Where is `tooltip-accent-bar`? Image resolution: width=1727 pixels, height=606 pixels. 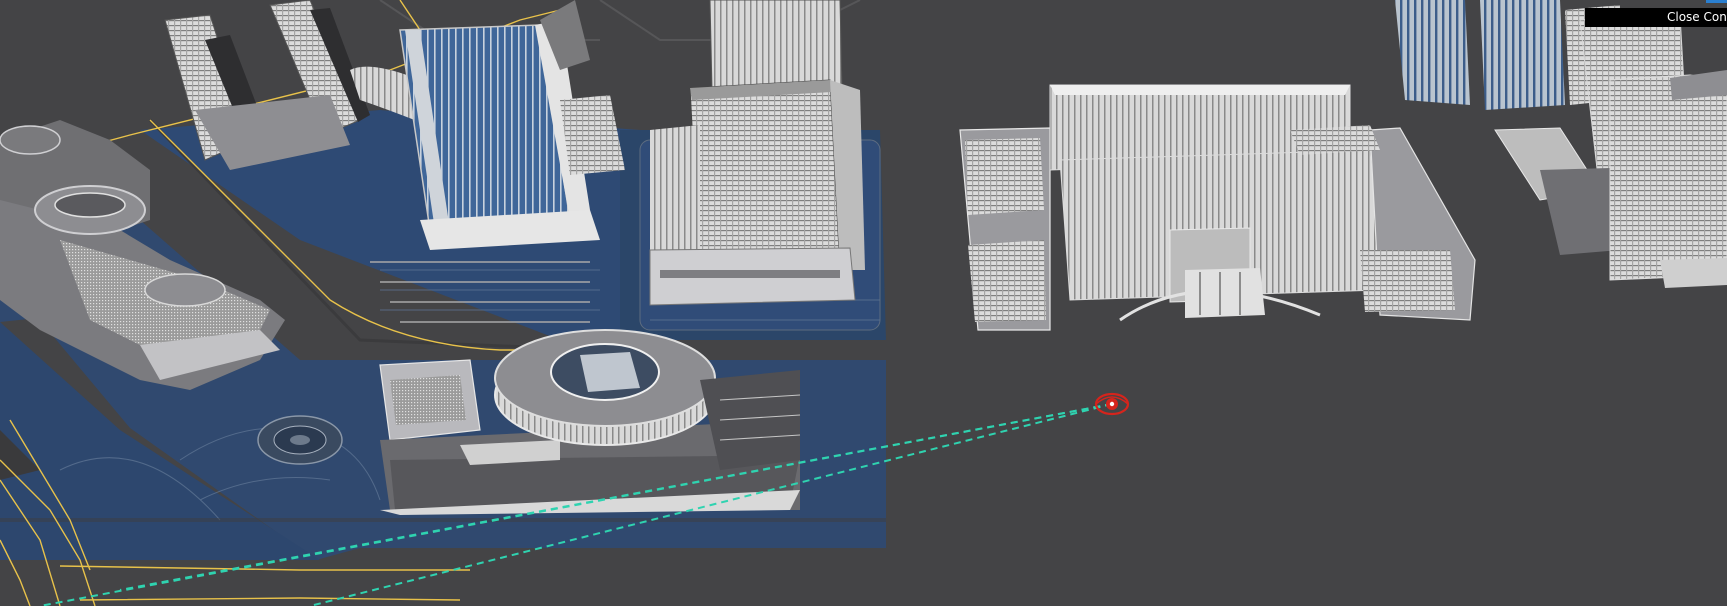
tooltip-accent-bar is located at coordinates (1716, 1).